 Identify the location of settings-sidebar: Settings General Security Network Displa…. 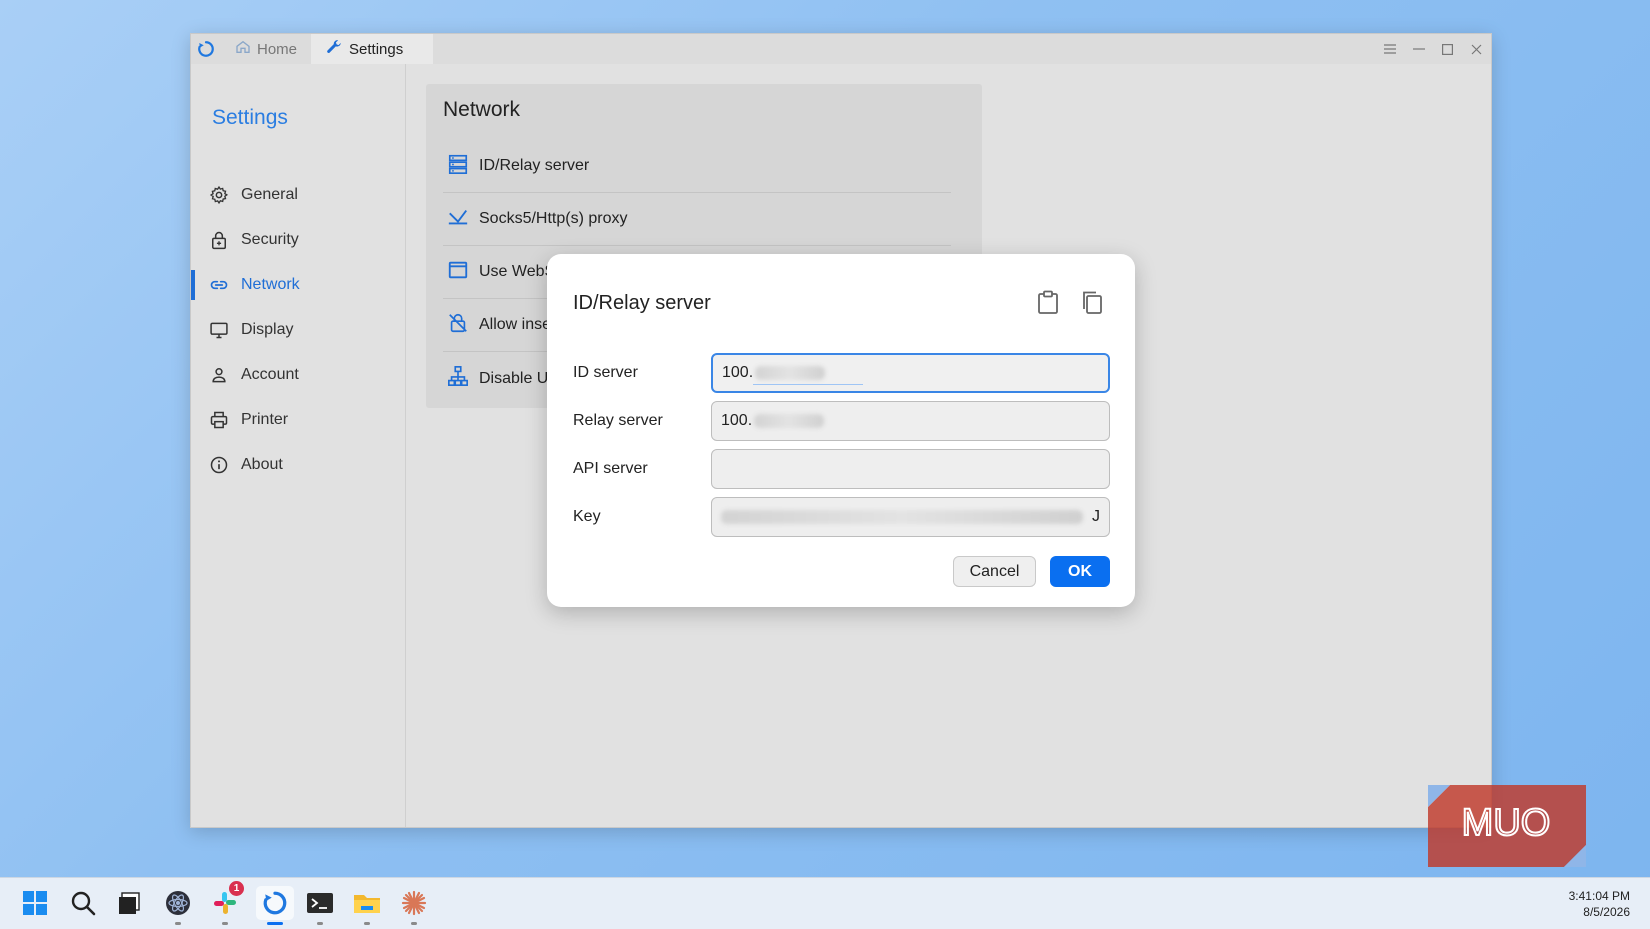
(298, 445).